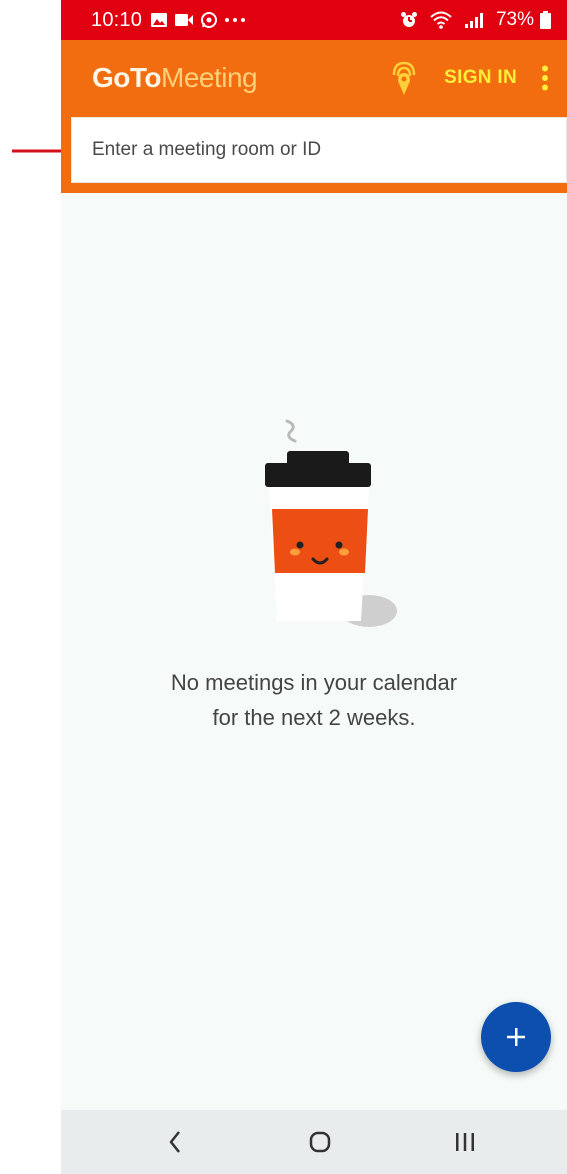 Image resolution: width=567 pixels, height=1174 pixels. I want to click on wifi-icon, so click(441, 20).